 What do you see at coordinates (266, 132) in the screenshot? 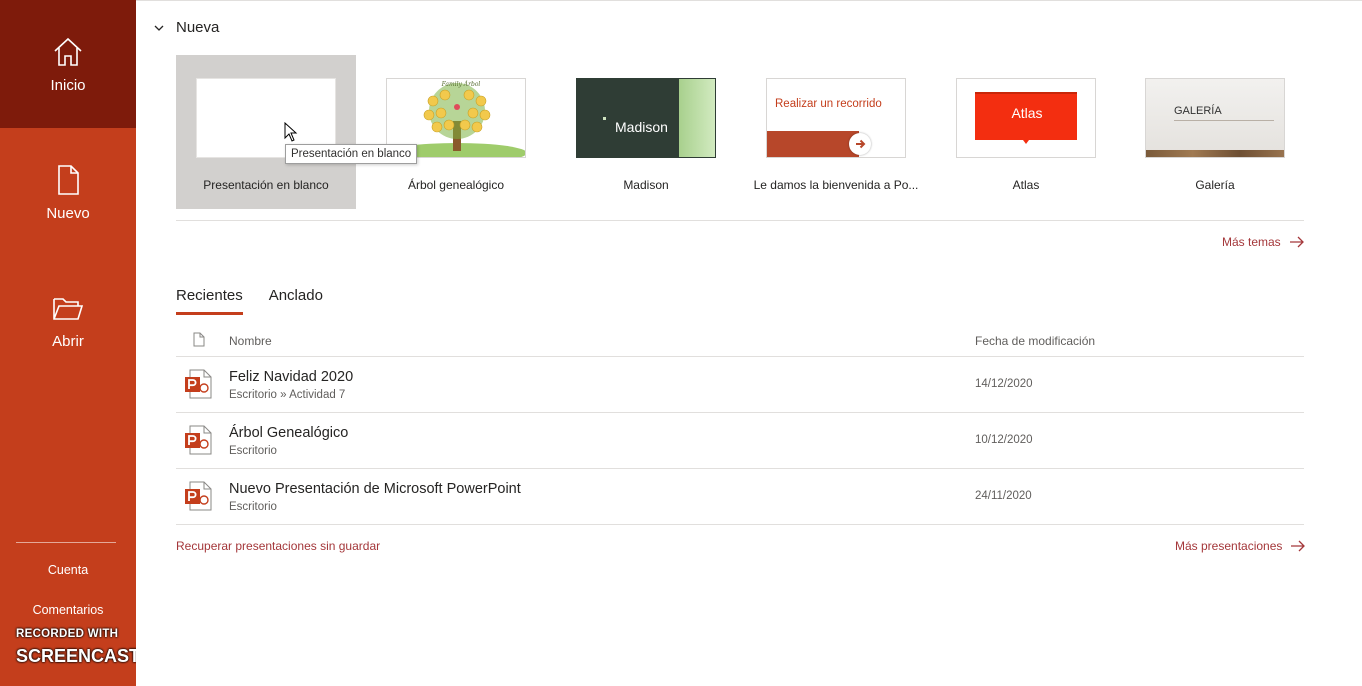
I see `template-blank: Presentación en blanco` at bounding box center [266, 132].